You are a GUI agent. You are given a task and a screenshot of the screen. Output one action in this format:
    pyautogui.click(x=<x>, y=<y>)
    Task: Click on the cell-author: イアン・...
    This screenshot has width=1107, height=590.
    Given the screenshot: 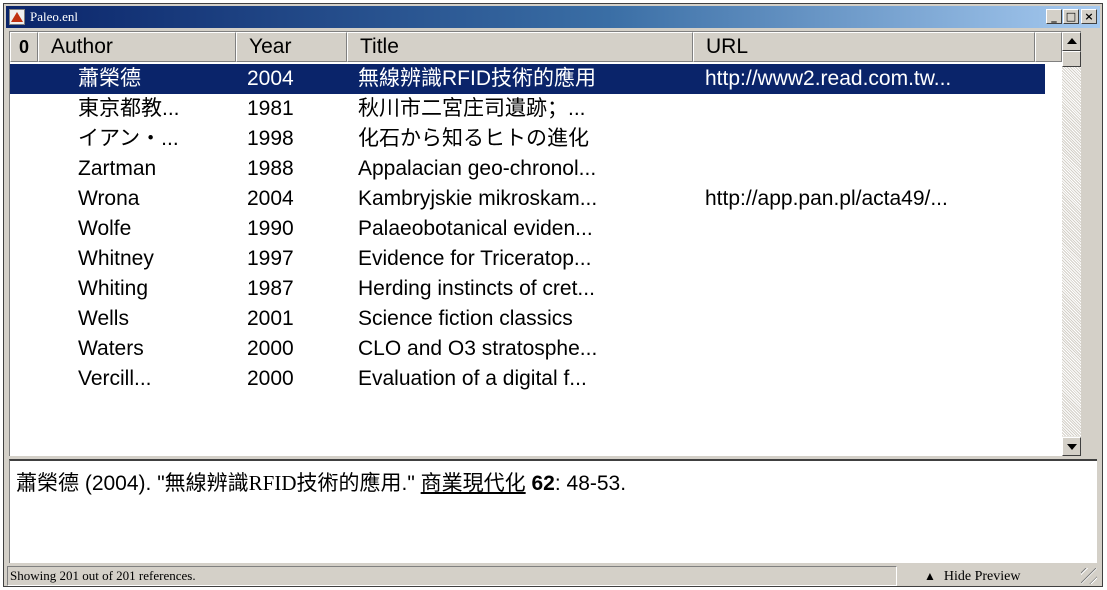 What is the action you would take?
    pyautogui.click(x=128, y=138)
    